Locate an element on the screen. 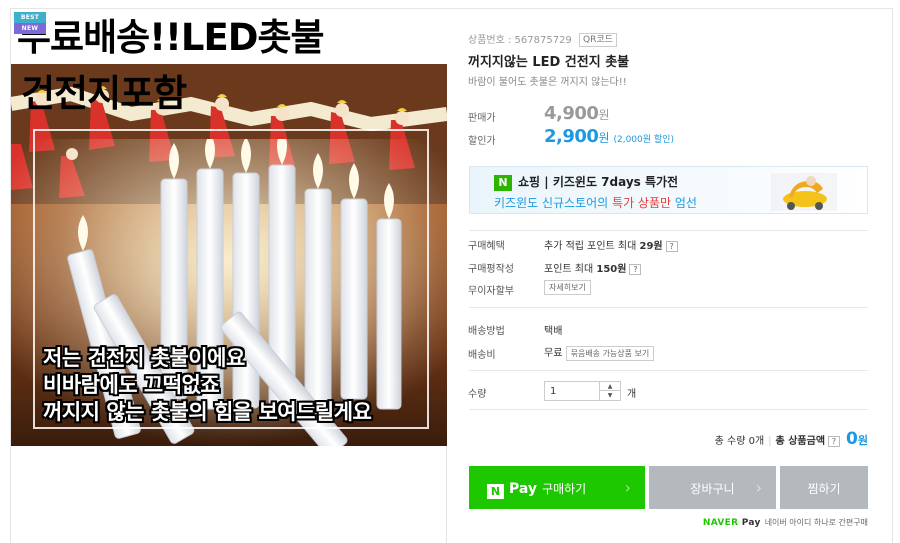 This screenshot has width=900, height=543. quantity-label: 수량 is located at coordinates (477, 394).